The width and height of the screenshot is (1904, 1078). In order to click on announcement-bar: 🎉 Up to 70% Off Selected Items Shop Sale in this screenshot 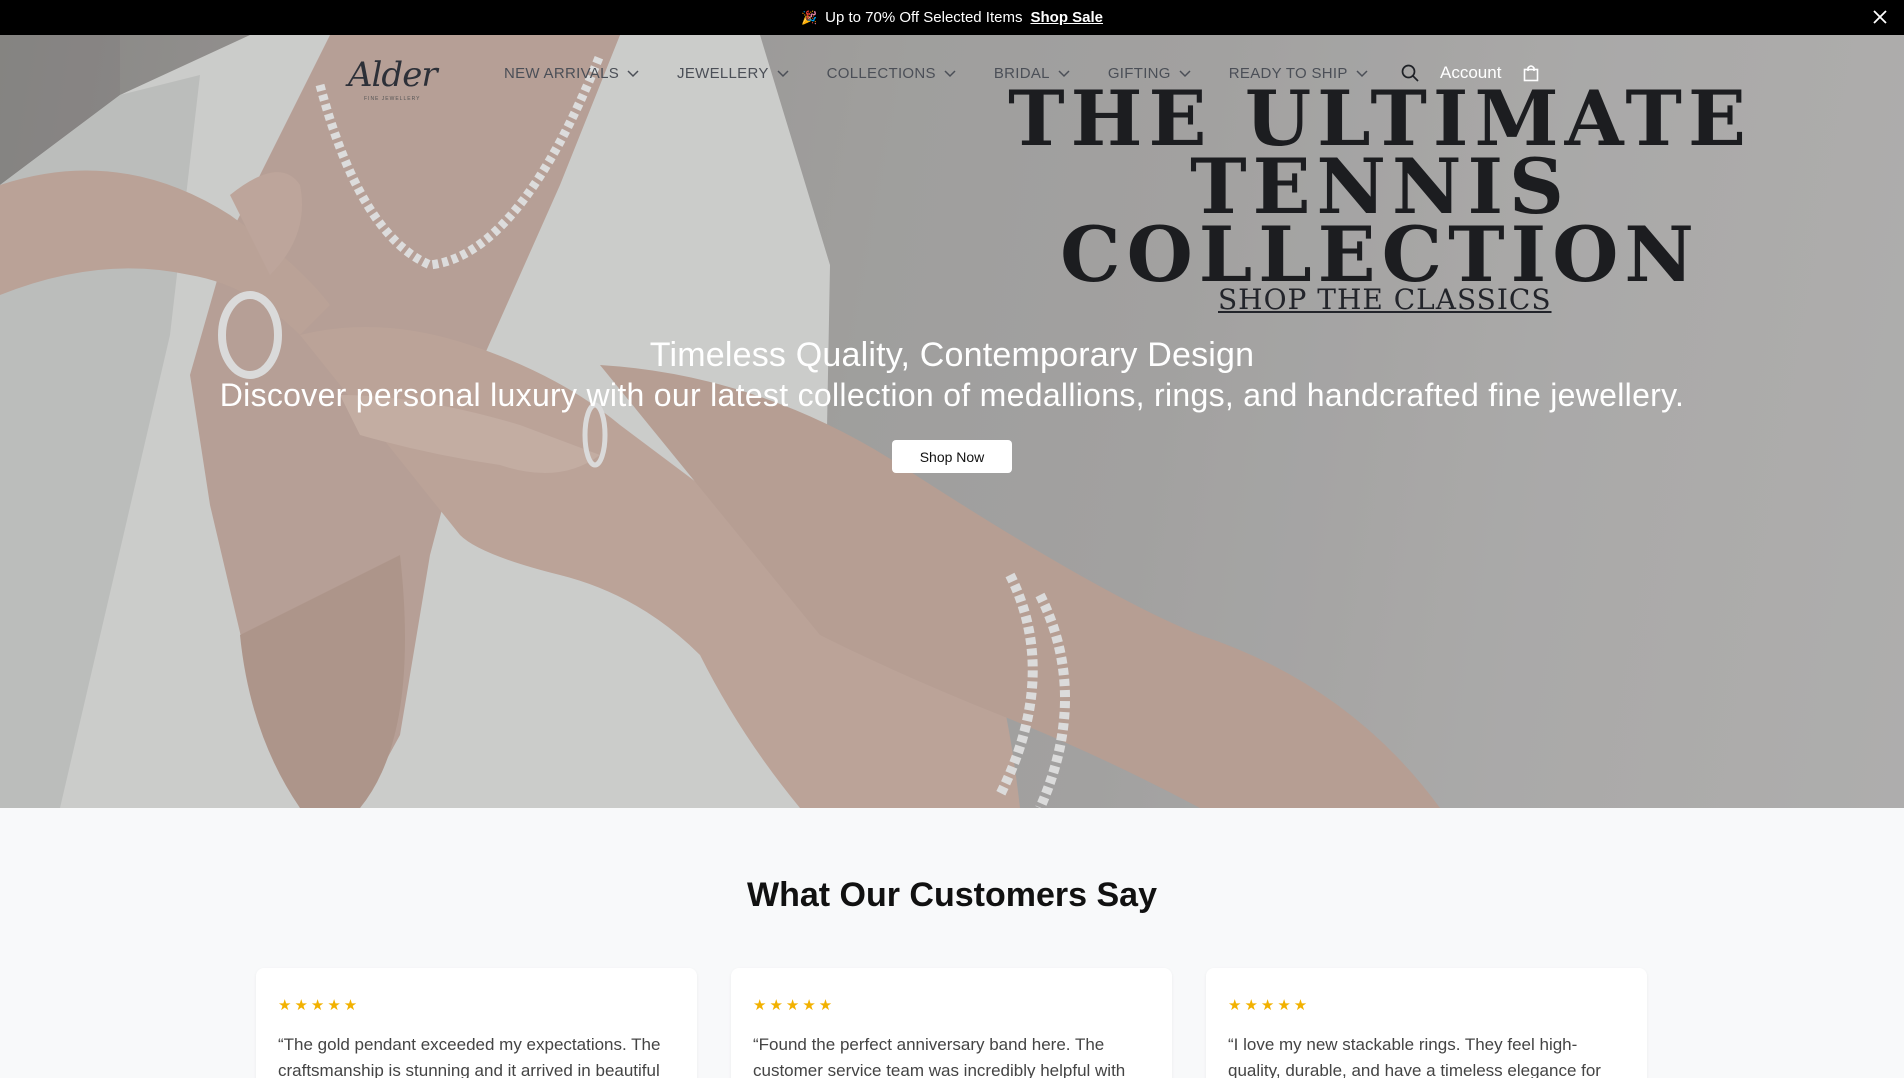, I will do `click(952, 17)`.